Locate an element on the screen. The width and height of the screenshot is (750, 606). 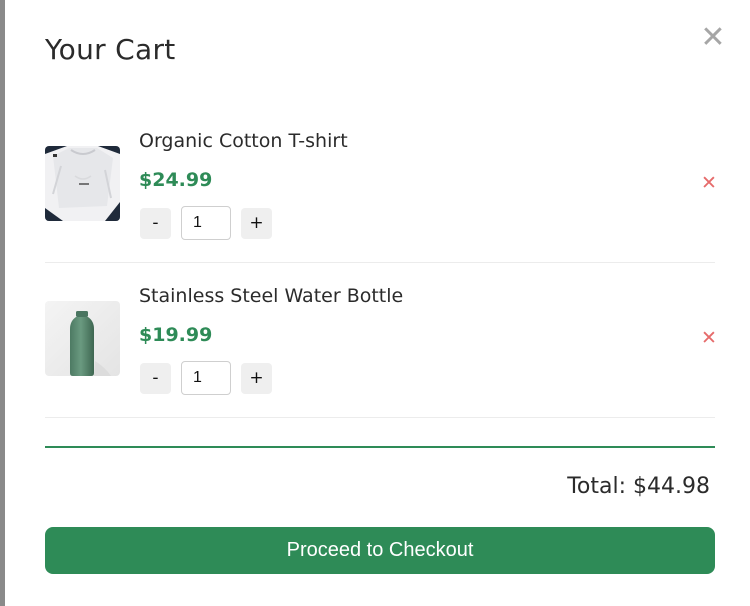
water-bottle-image is located at coordinates (82, 338).